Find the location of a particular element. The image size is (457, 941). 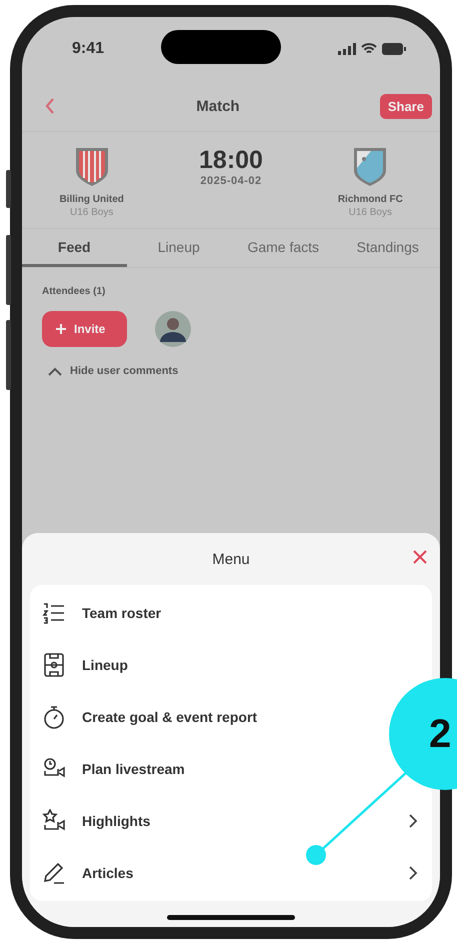

invite-button: Invite is located at coordinates (85, 329).